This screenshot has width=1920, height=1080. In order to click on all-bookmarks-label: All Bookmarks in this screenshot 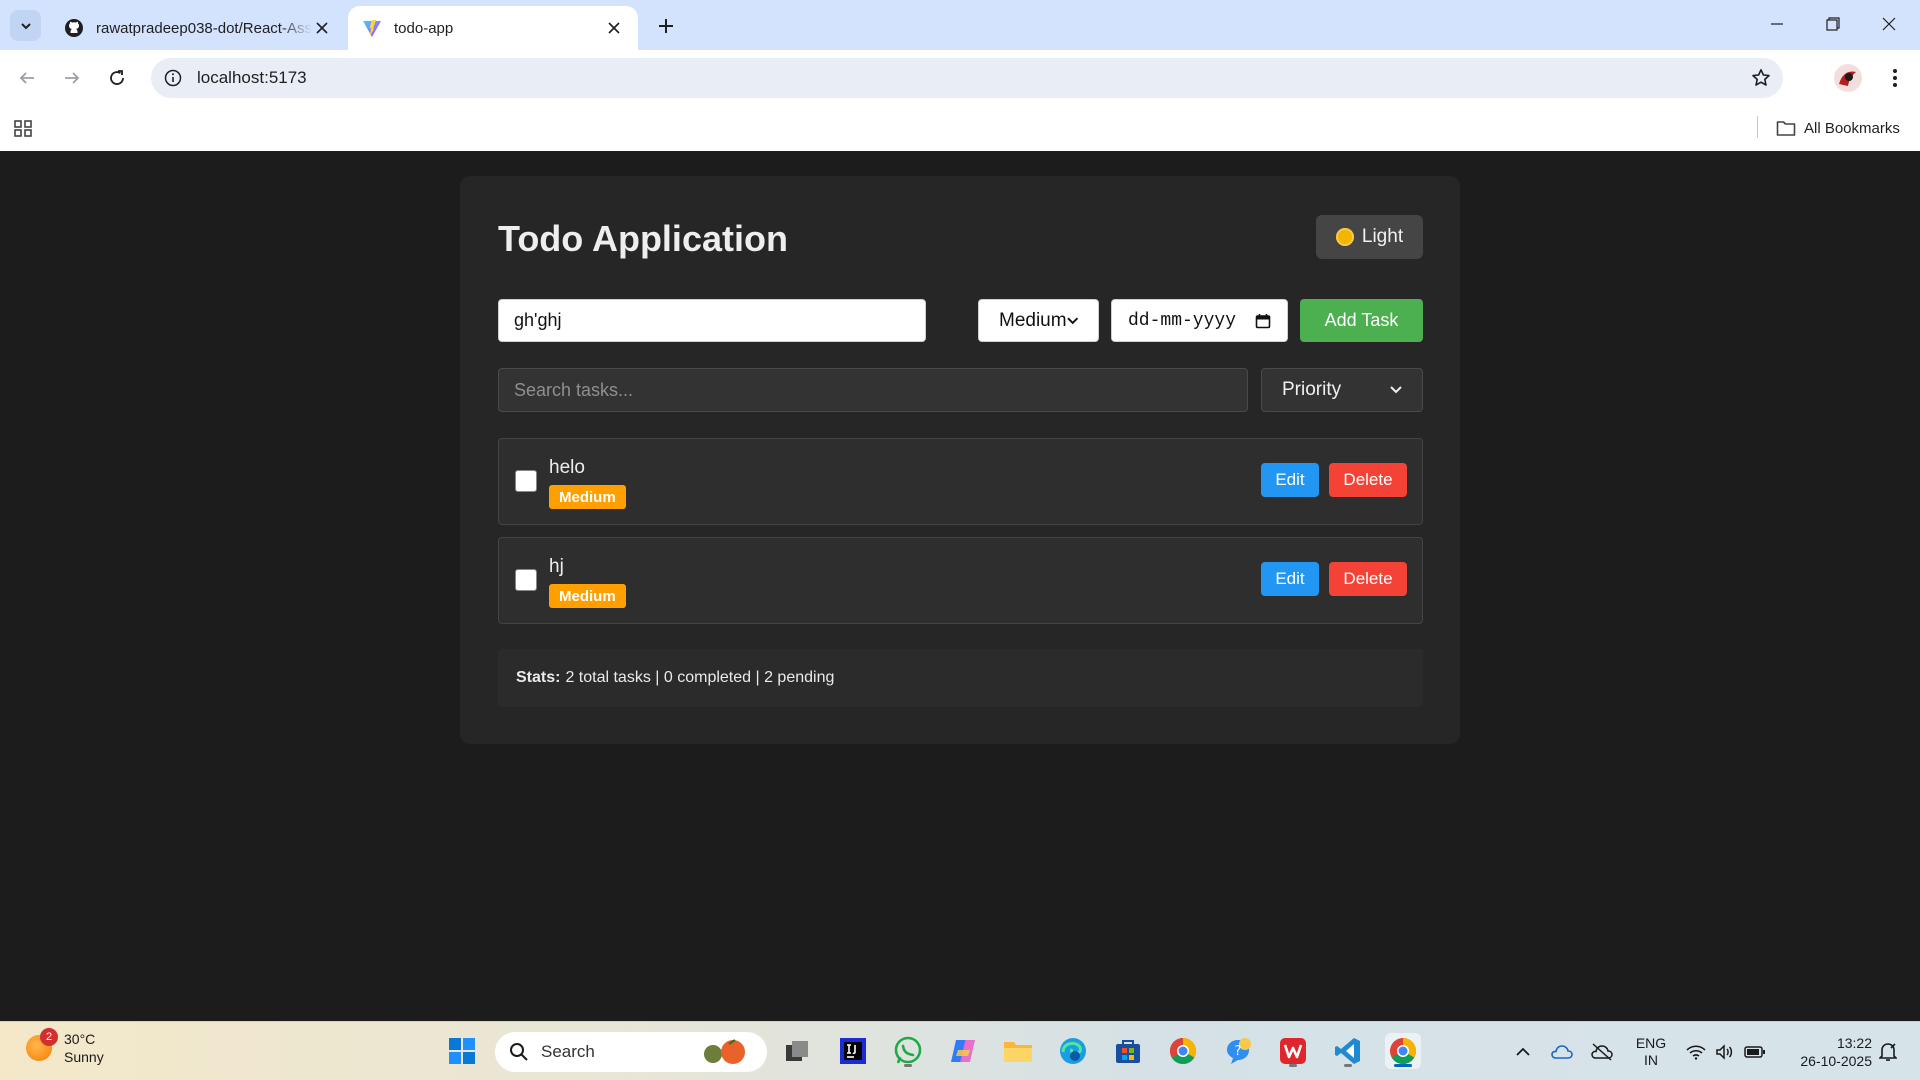, I will do `click(1852, 128)`.